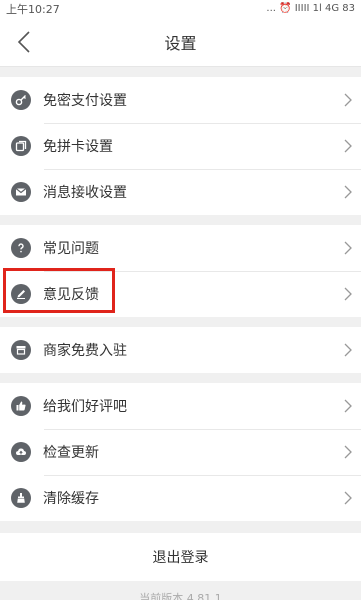 Image resolution: width=361 pixels, height=600 pixels. I want to click on status-time: 上午10:27, so click(33, 9).